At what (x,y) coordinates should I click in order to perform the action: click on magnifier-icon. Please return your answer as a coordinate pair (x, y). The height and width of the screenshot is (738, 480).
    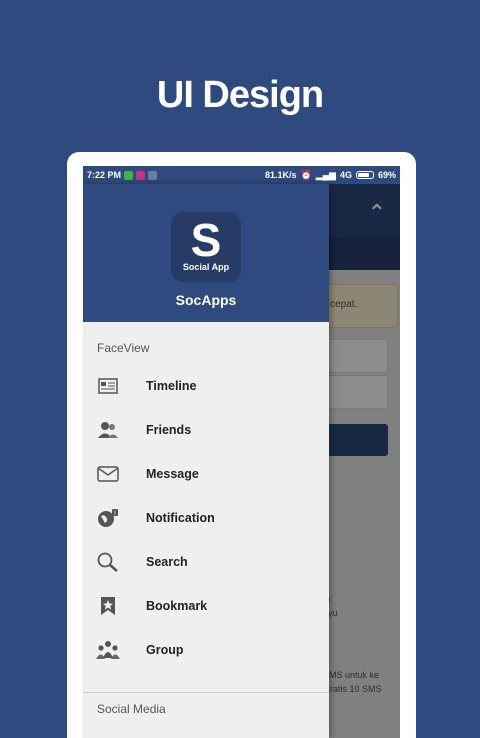
    Looking at the image, I should click on (108, 562).